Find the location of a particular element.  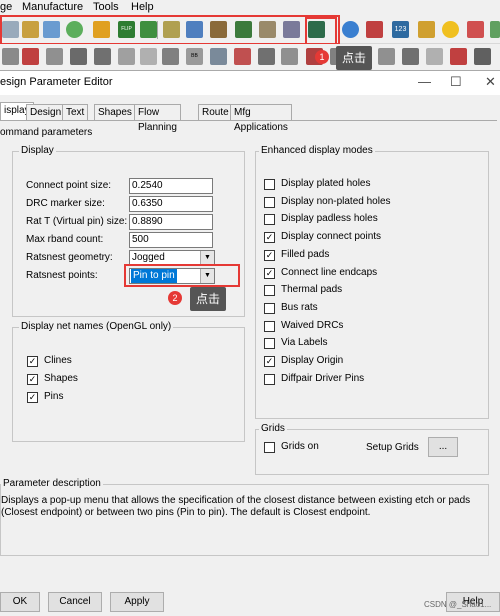

chevron-down-icon: ▼ is located at coordinates (207, 258).